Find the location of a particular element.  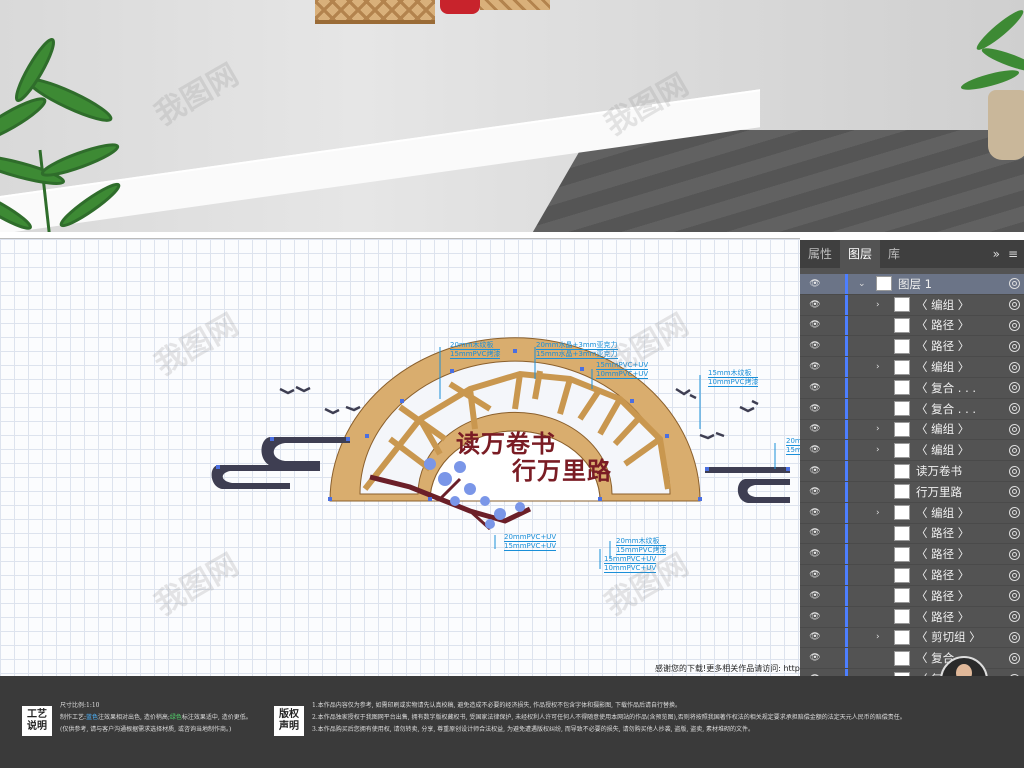

layer-row: 👁 行万里路 is located at coordinates (912, 492).